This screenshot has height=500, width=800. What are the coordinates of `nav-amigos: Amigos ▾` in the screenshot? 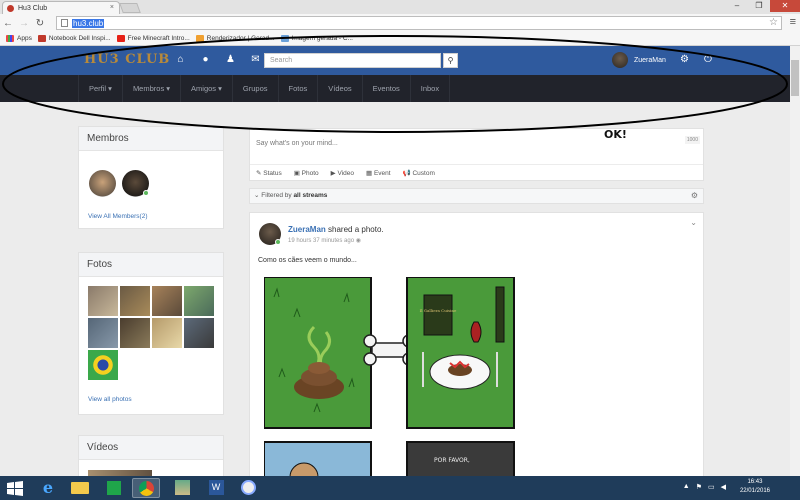 It's located at (207, 88).